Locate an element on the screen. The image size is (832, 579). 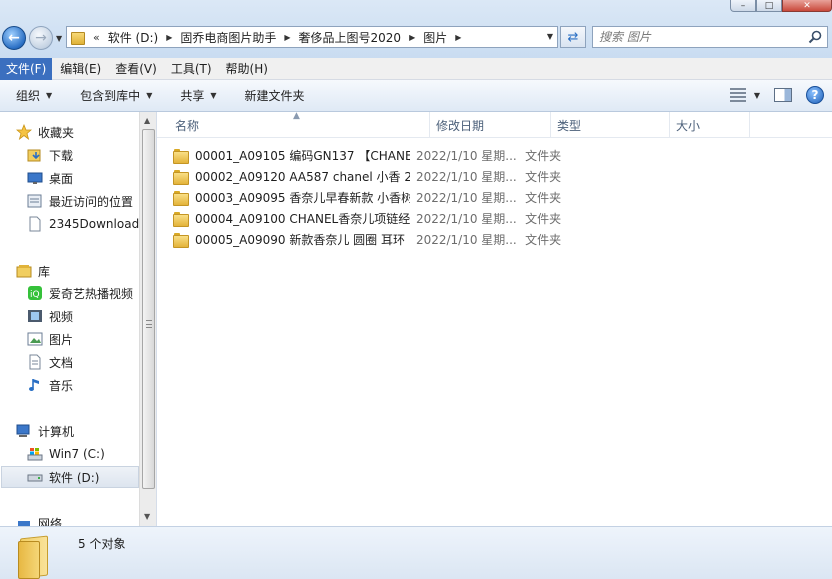
refresh-button: ⇄ is located at coordinates (573, 37).